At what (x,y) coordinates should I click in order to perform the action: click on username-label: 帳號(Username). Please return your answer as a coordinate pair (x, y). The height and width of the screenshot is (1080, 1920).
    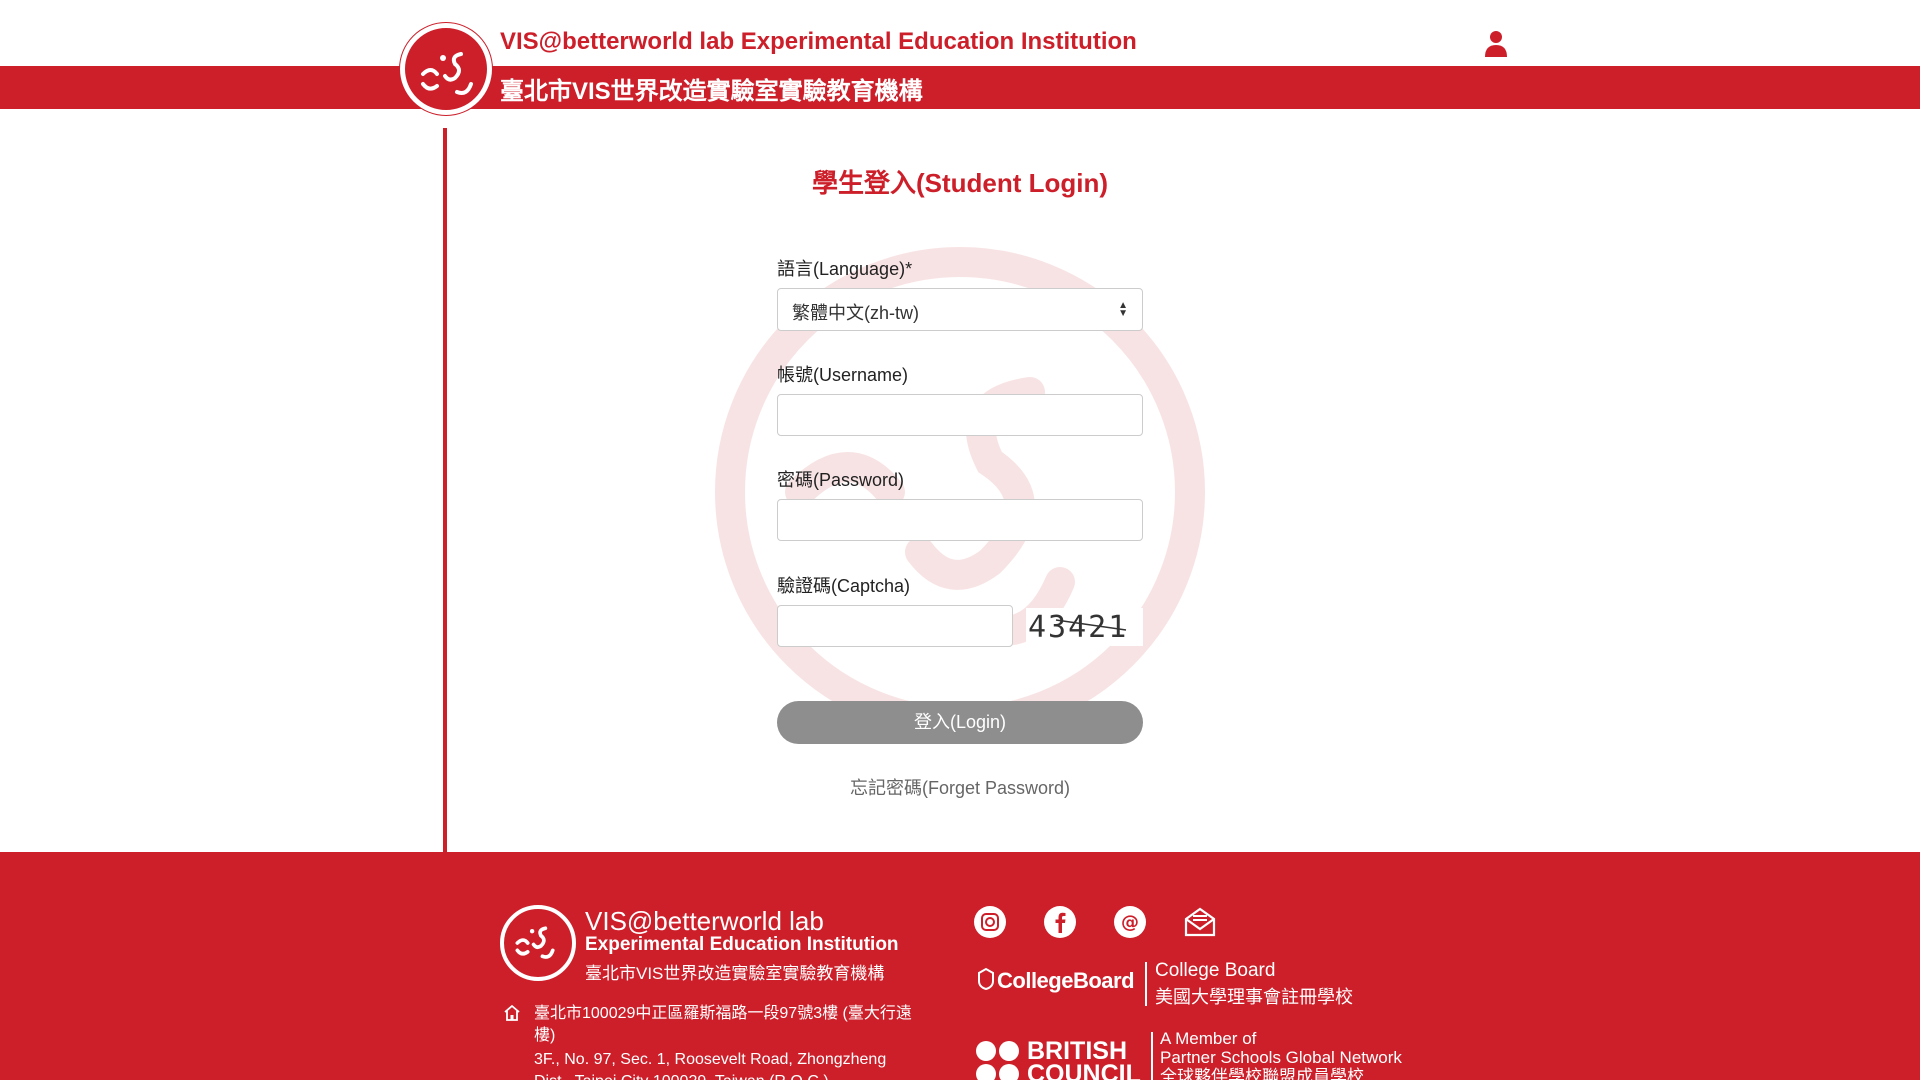
    Looking at the image, I should click on (843, 375).